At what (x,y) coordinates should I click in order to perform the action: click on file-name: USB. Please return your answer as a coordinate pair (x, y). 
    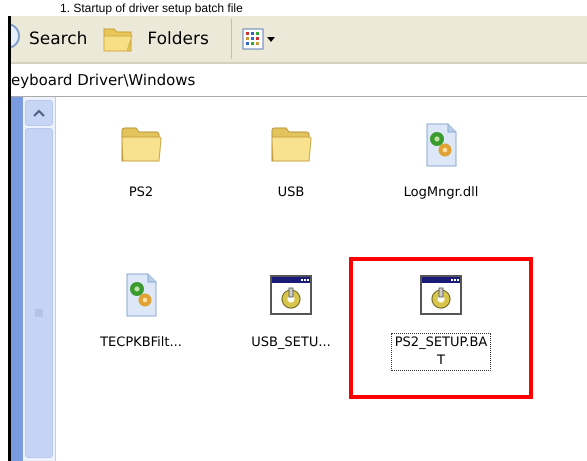
    Looking at the image, I should click on (291, 193).